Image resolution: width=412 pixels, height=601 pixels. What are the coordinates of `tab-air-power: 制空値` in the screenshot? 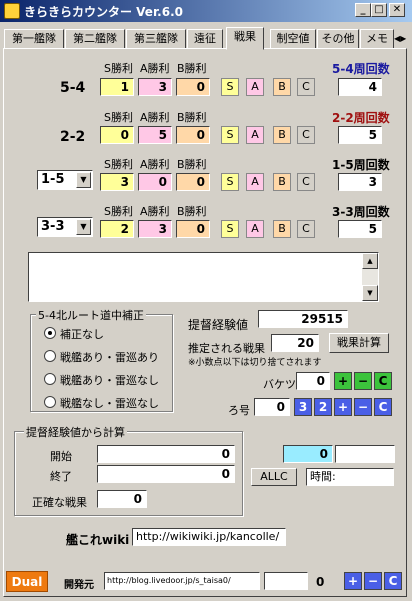 It's located at (293, 39).